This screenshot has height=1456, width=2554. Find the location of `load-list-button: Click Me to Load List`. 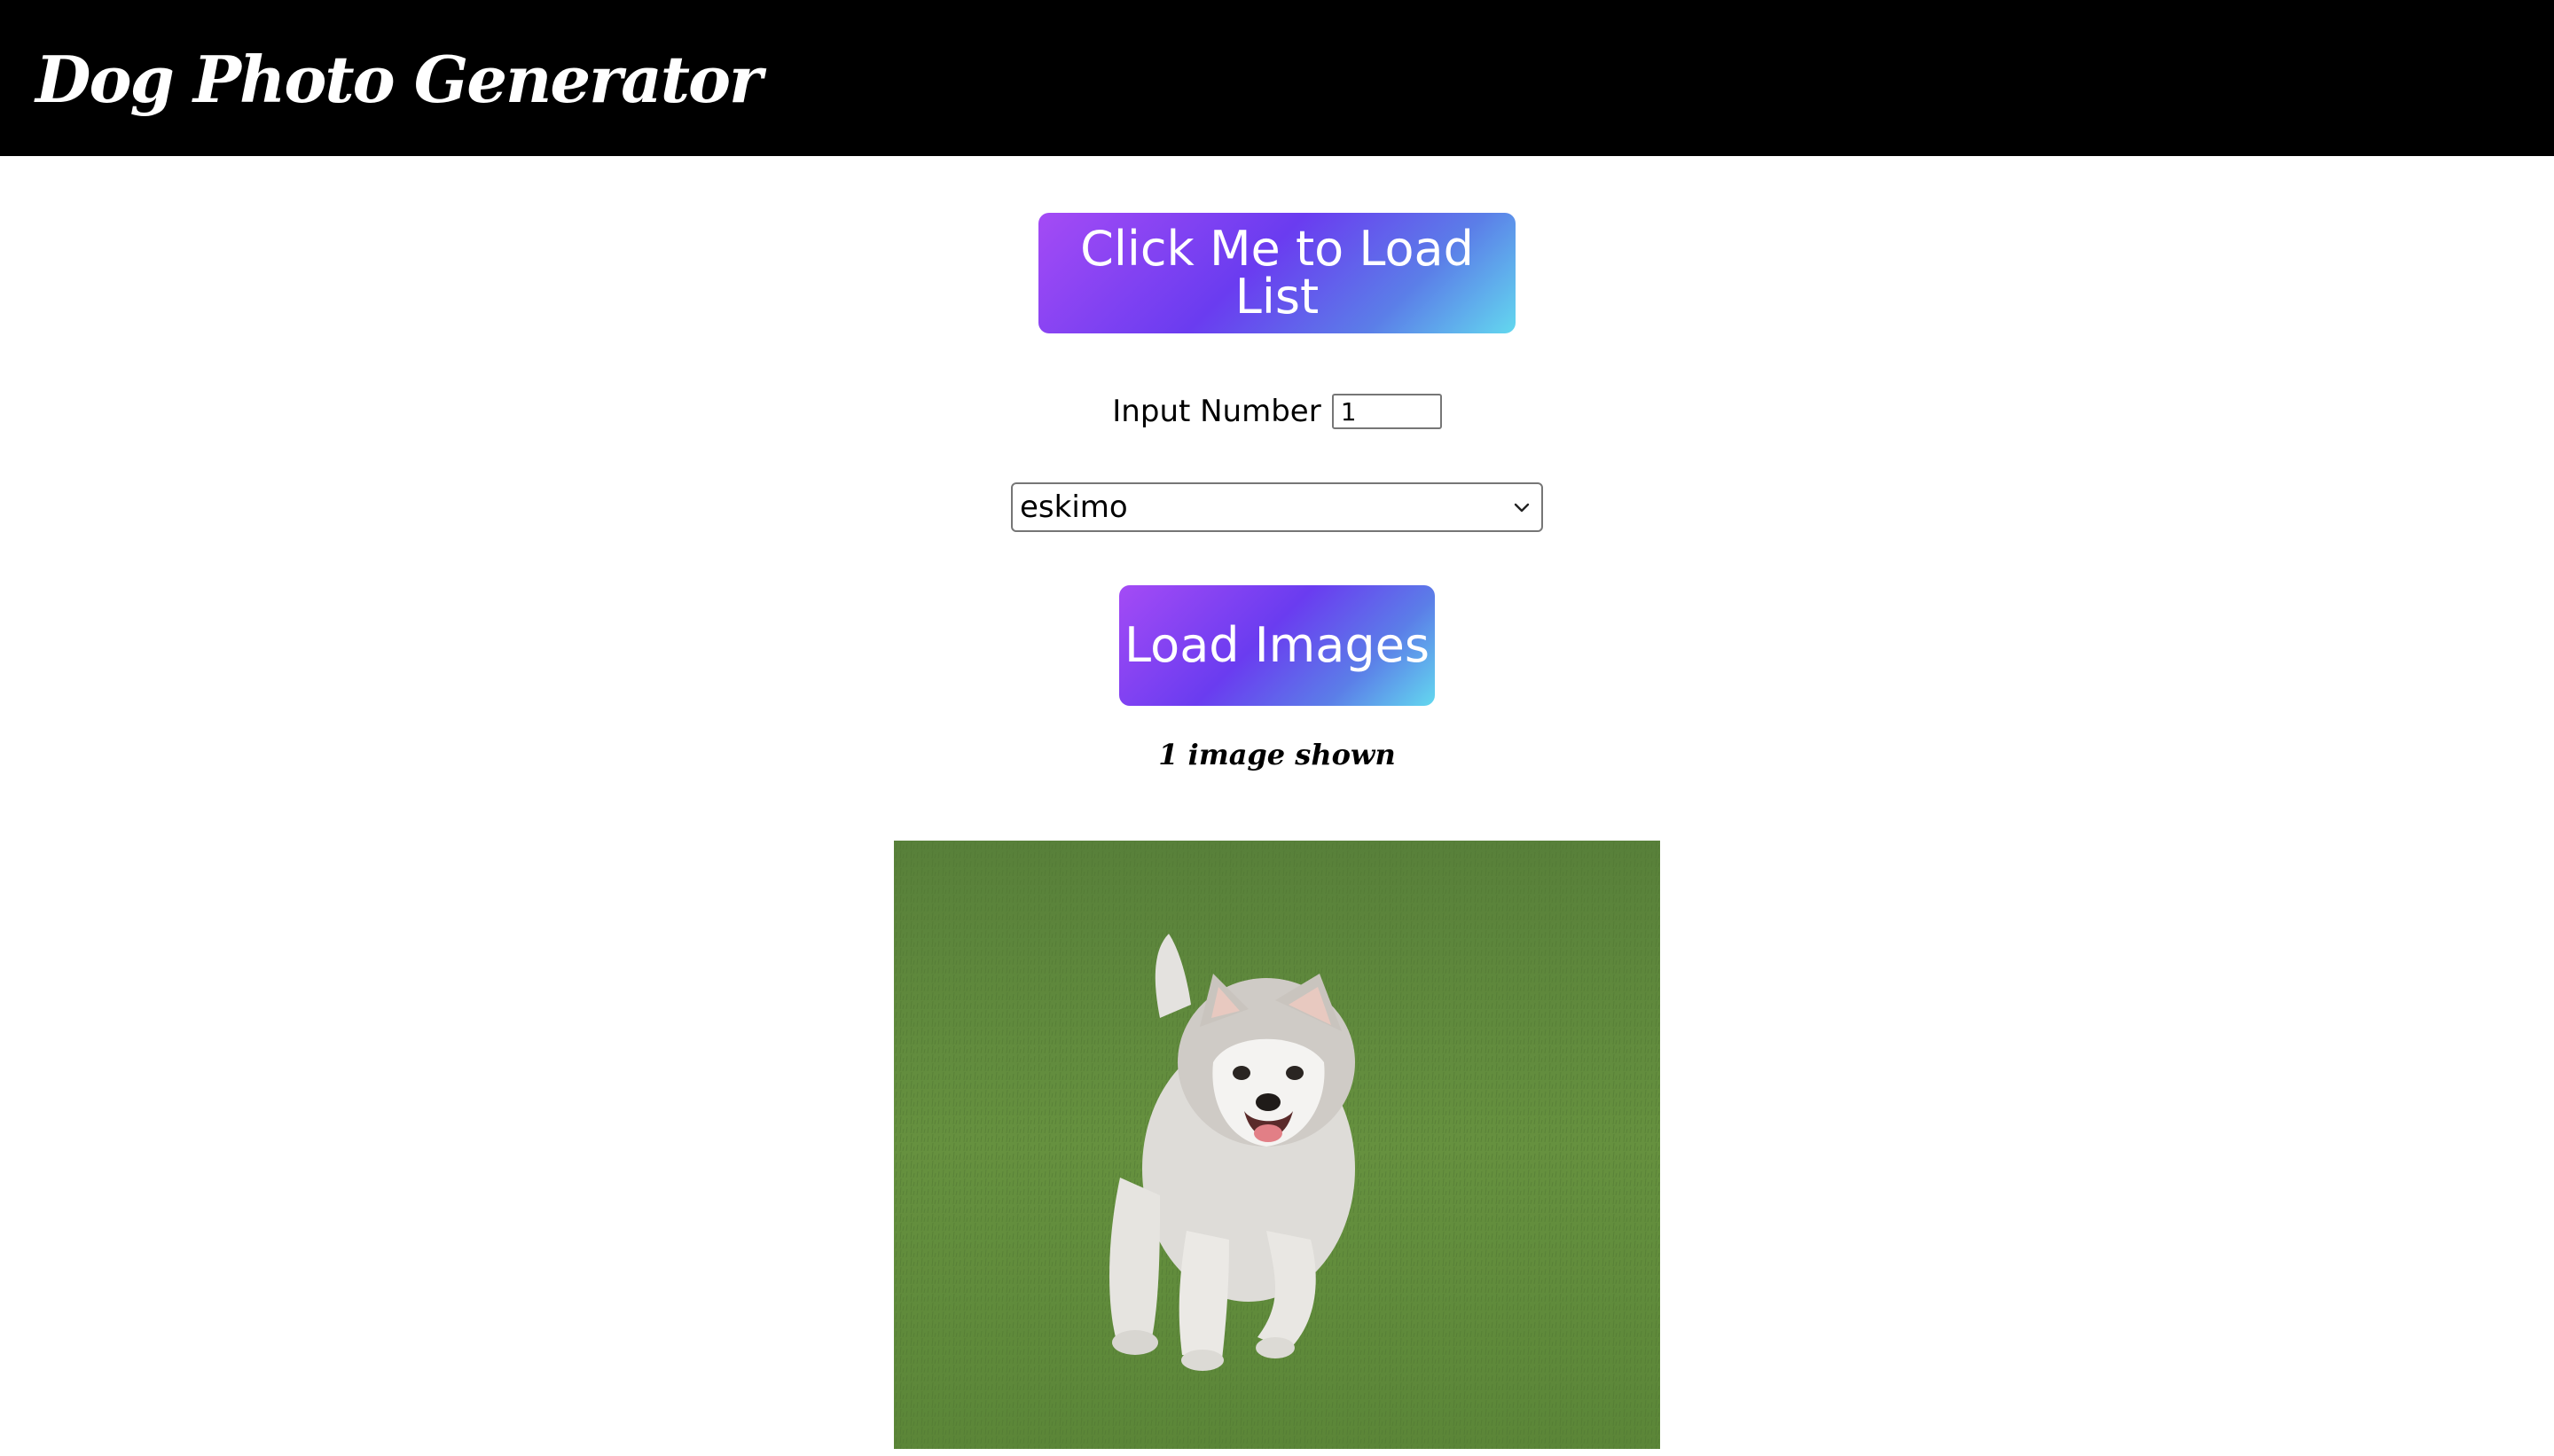

load-list-button: Click Me to Load List is located at coordinates (1277, 273).